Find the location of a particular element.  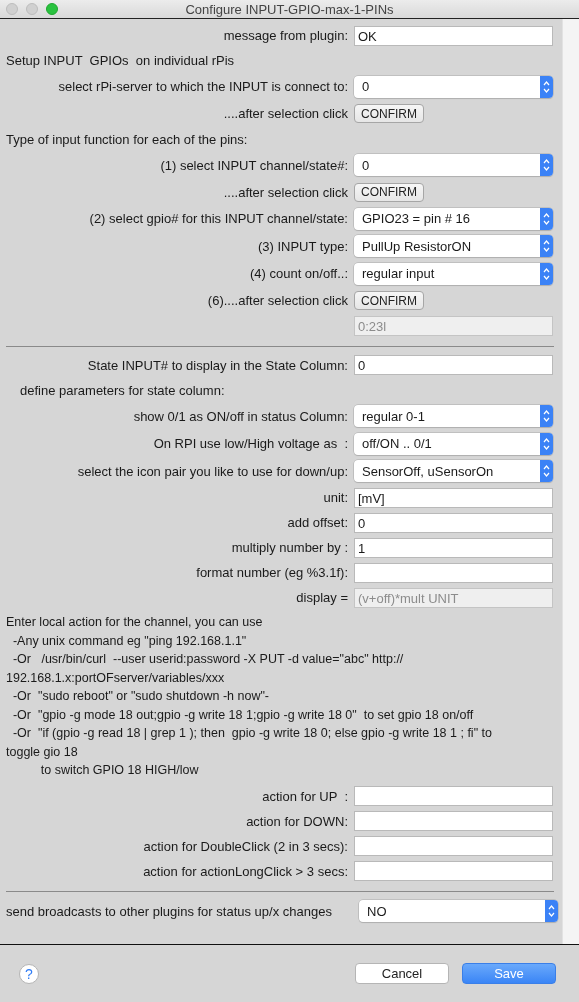

help-text-line: to switch GPIO 18 HIGH/low is located at coordinates (119, 770).